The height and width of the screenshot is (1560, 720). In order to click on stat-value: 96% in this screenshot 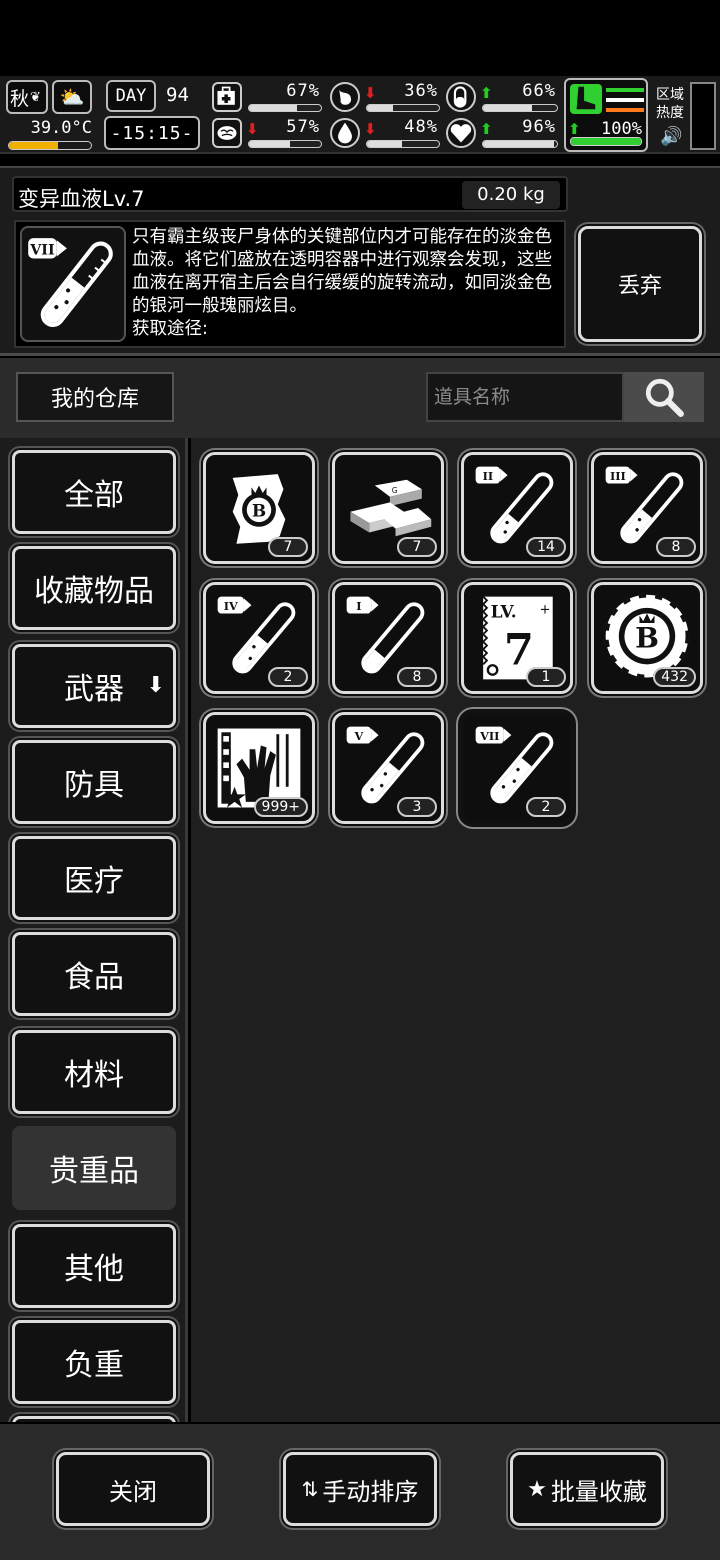, I will do `click(539, 127)`.